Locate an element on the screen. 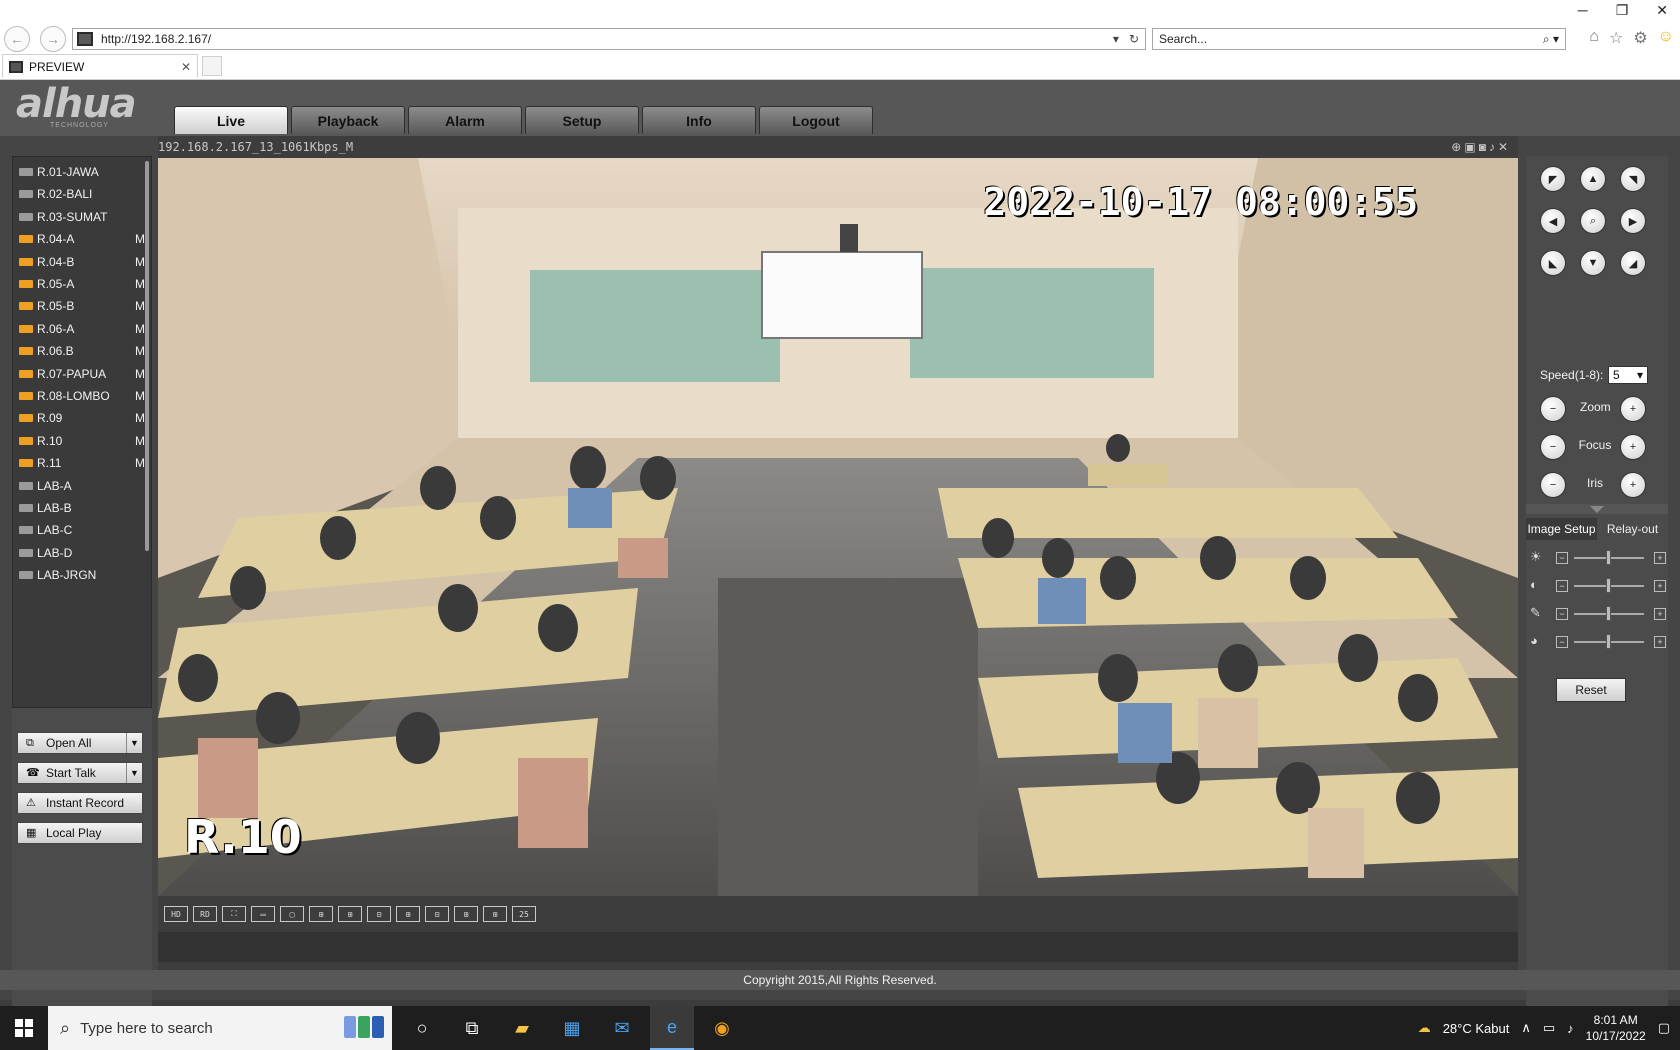 The height and width of the screenshot is (1050, 1680). taskbar-clock: 8:01 AM 10/17/2022 is located at coordinates (1616, 1028).